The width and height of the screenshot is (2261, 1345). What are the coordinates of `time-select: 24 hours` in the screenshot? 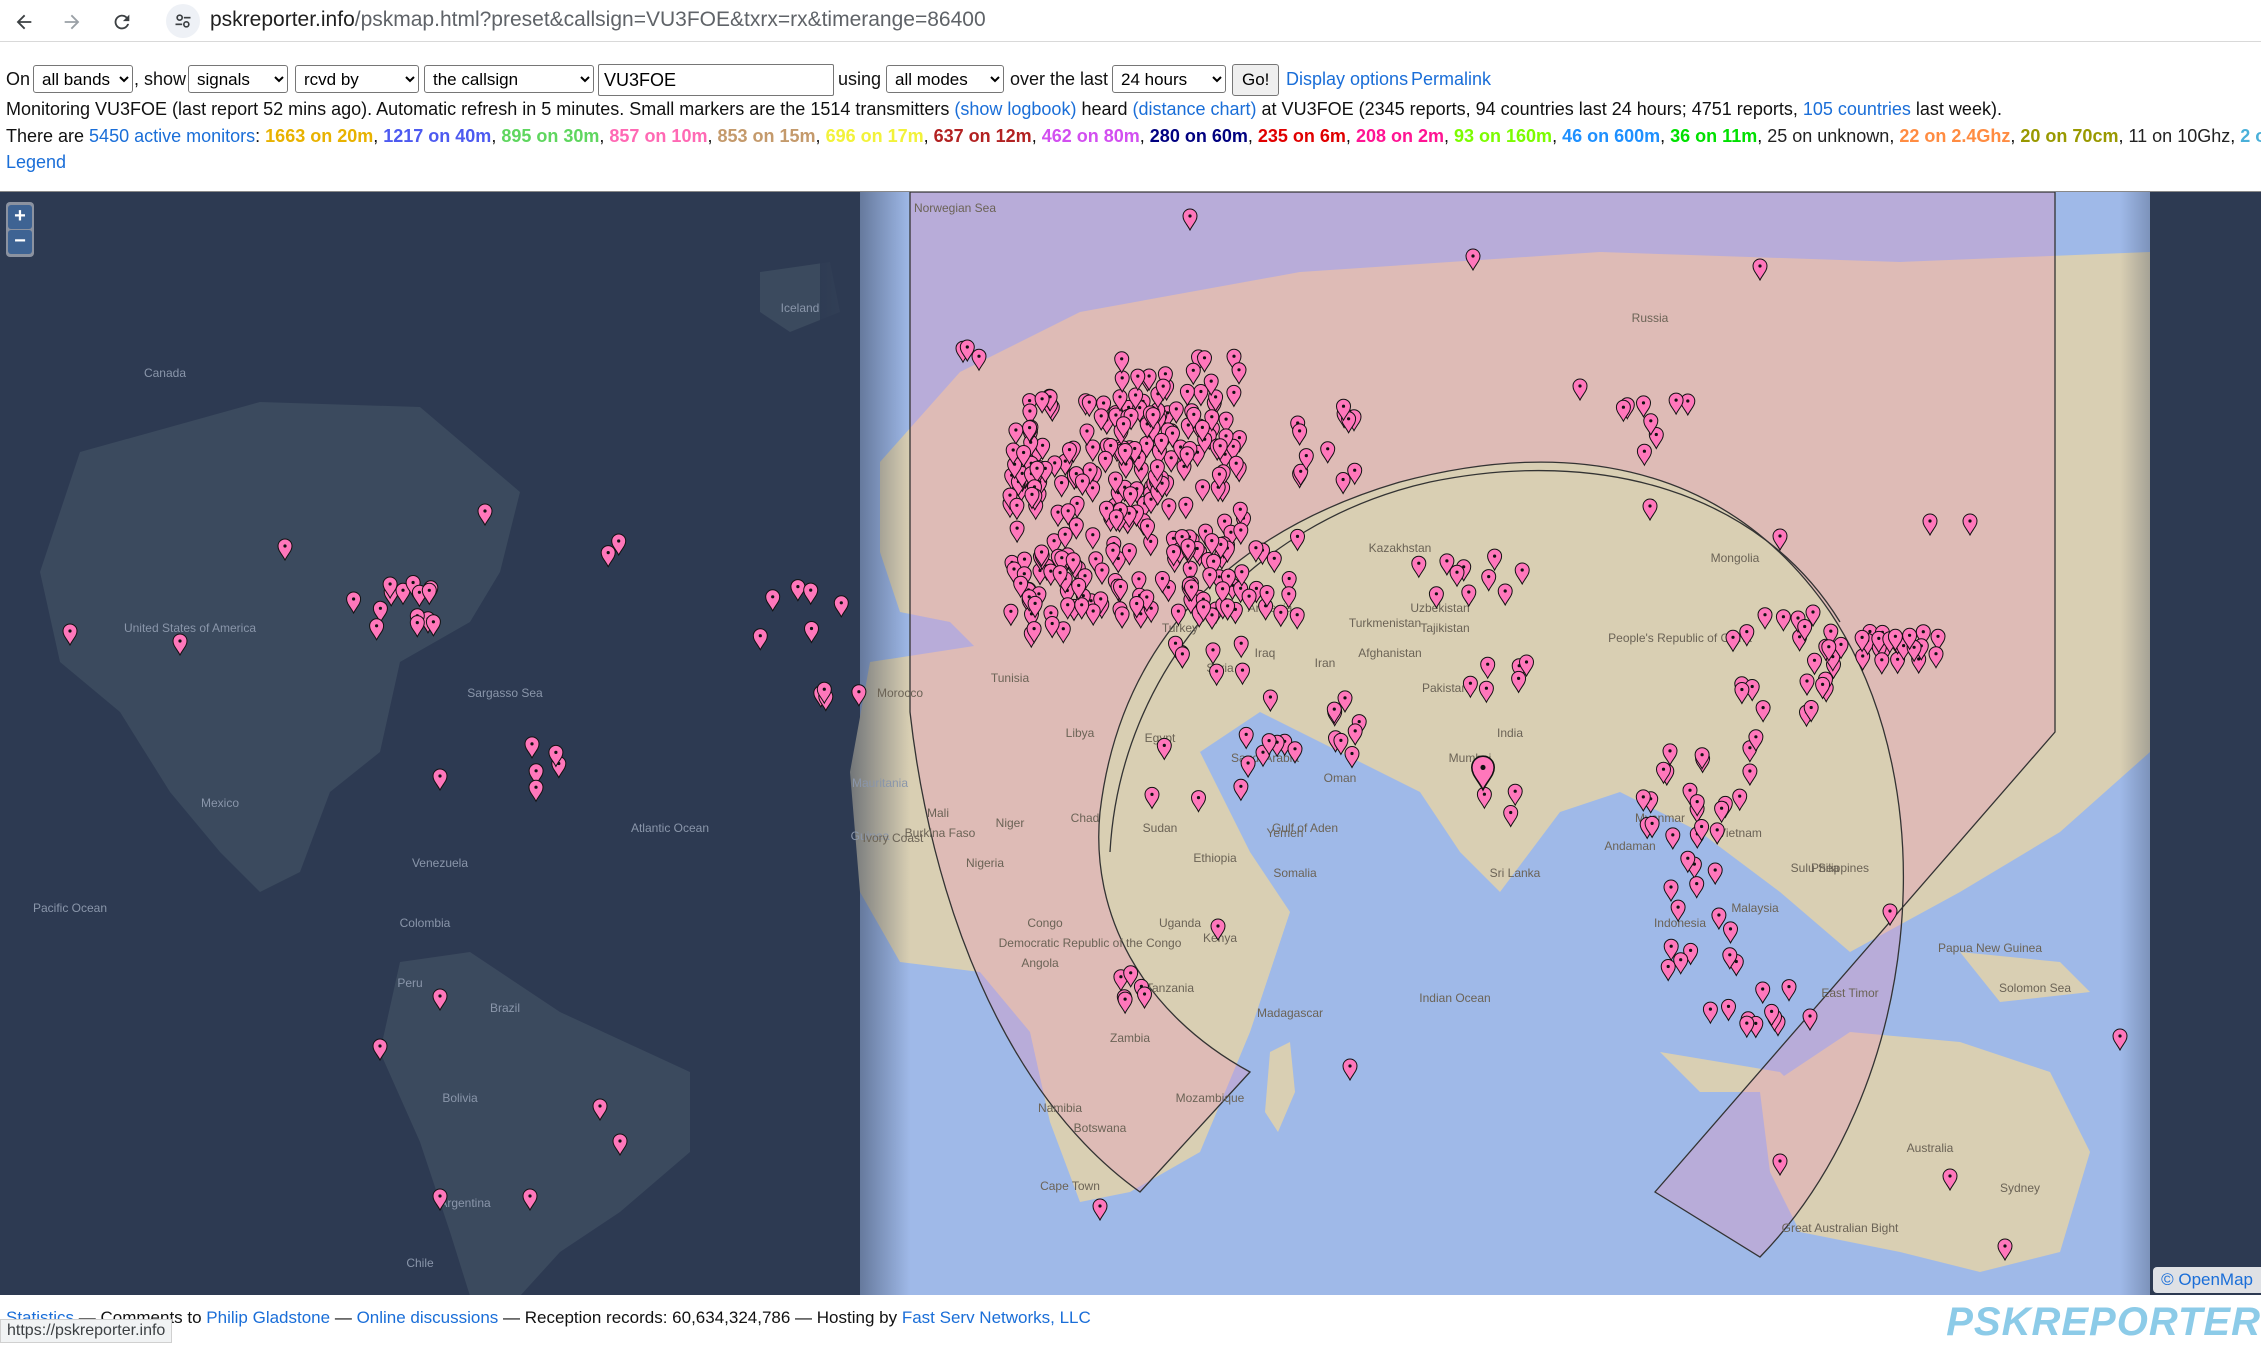 It's located at (1169, 79).